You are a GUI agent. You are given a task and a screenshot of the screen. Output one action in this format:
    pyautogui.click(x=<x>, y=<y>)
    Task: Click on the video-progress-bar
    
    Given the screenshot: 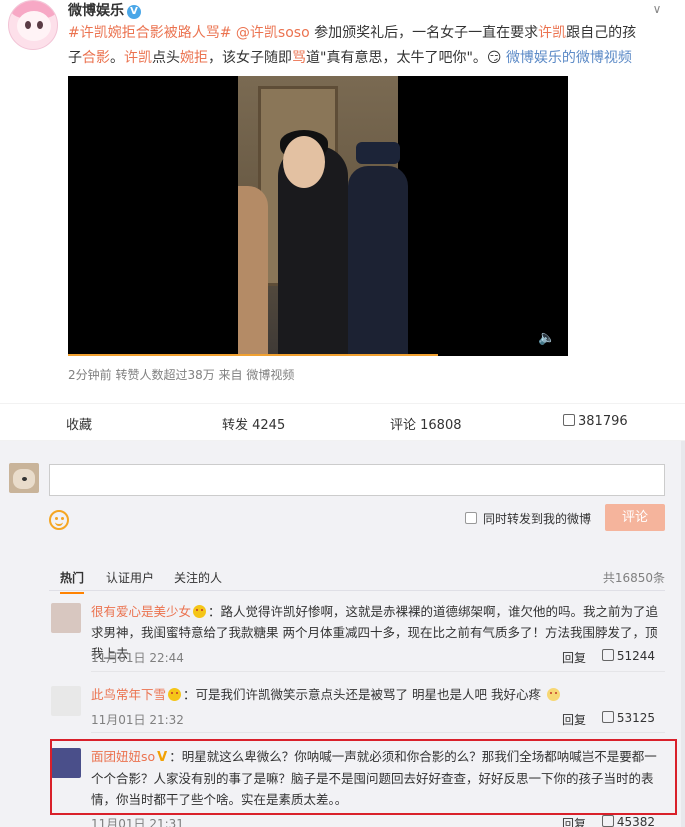 What is the action you would take?
    pyautogui.click(x=253, y=355)
    